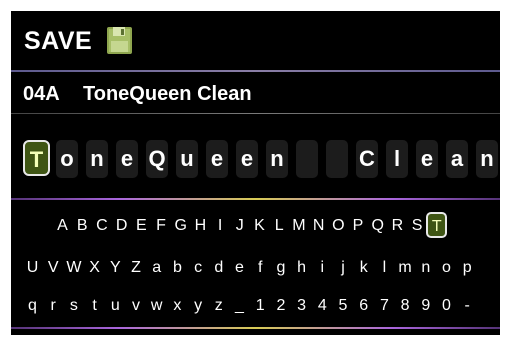 This screenshot has height=345, width=508. What do you see at coordinates (446, 268) in the screenshot?
I see `keyboard-key: o` at bounding box center [446, 268].